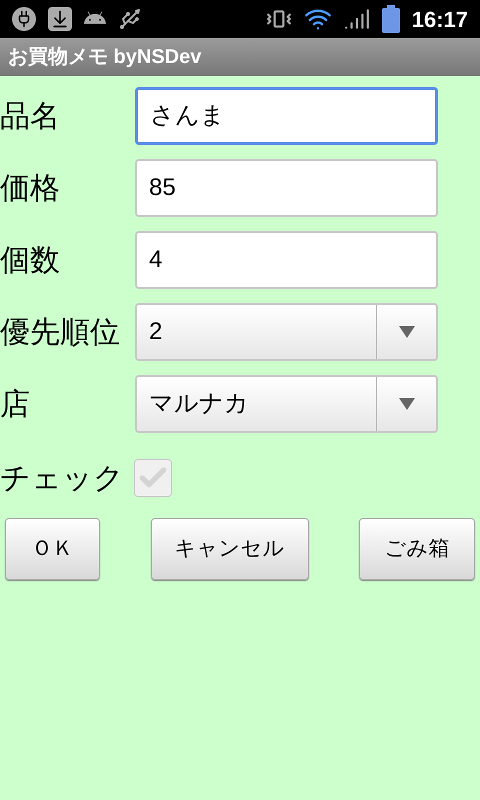 The height and width of the screenshot is (800, 480). I want to click on clock: 16:17, so click(440, 20).